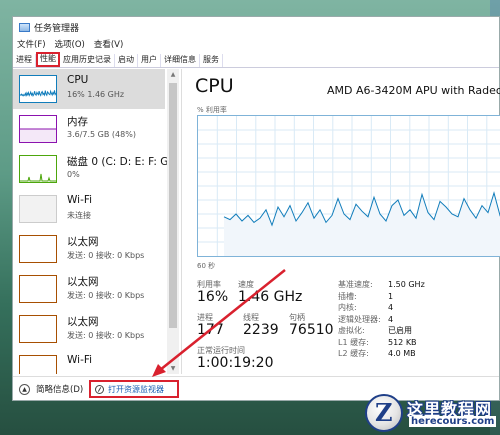  What do you see at coordinates (413, 90) in the screenshot?
I see `cpu-model: AMD A6-3420M APU with Radeon(` at bounding box center [413, 90].